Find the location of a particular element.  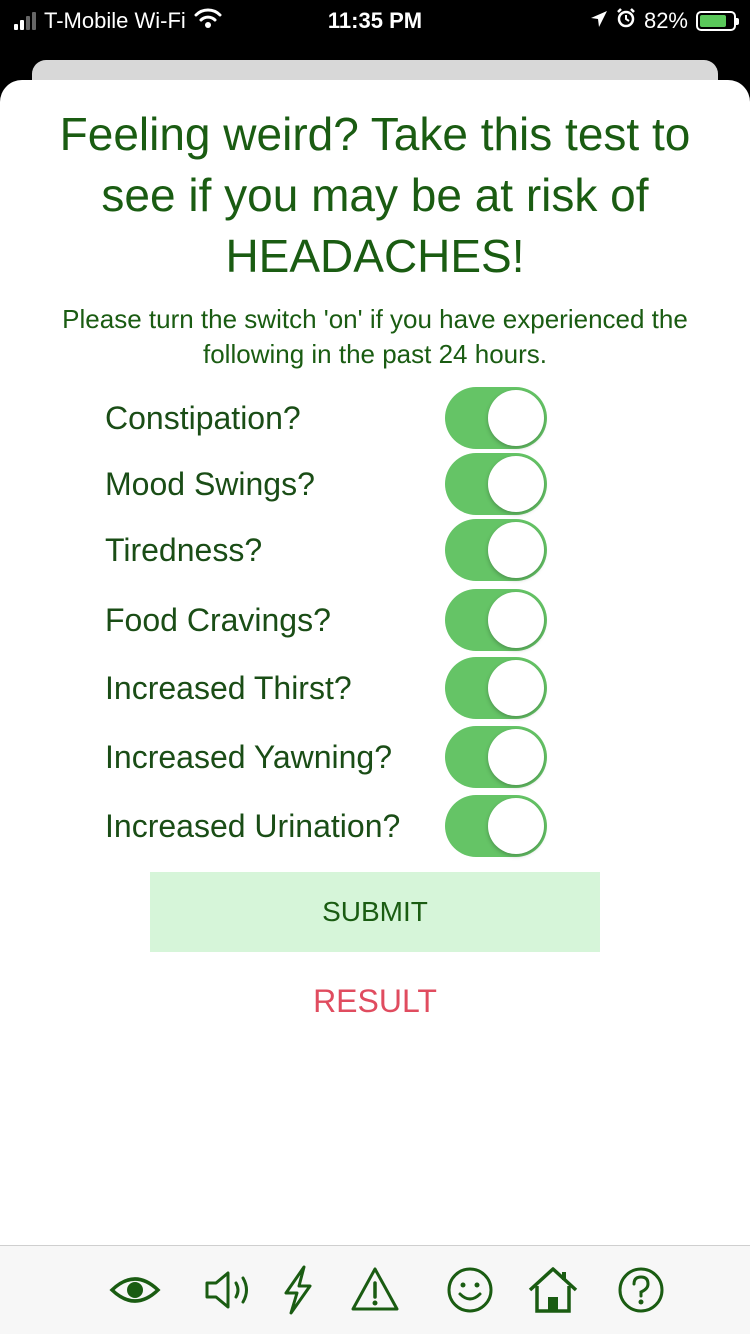

question-icon is located at coordinates (641, 1290).